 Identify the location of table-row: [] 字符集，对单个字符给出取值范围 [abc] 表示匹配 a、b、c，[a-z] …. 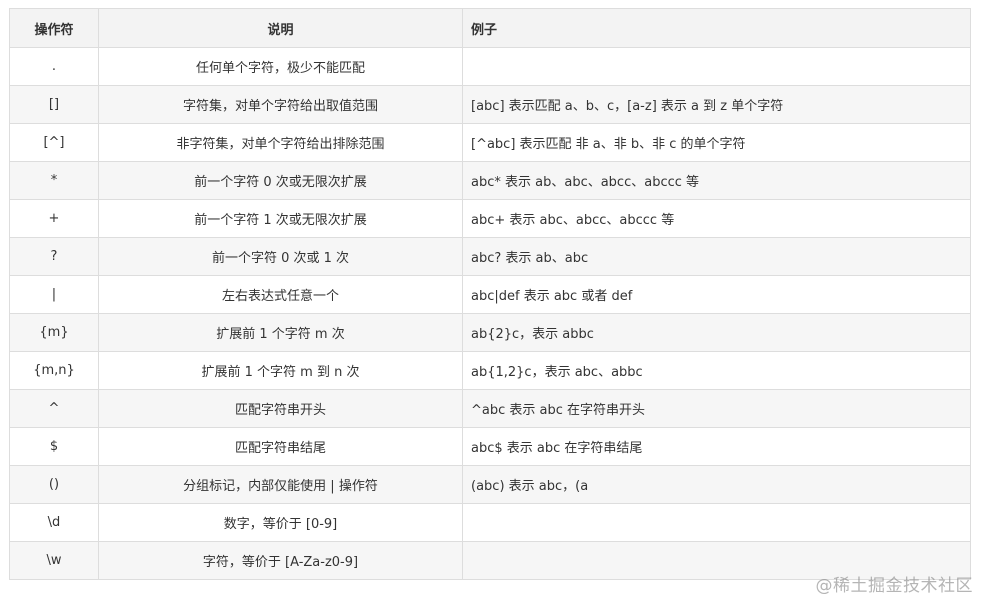
(490, 104).